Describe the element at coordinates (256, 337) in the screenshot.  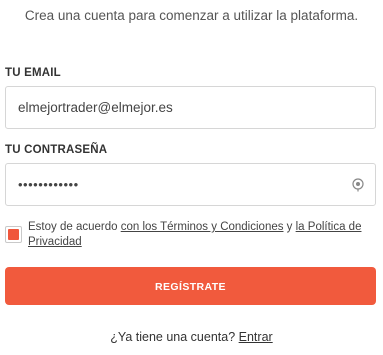
I see `login-link: Entrar` at that location.